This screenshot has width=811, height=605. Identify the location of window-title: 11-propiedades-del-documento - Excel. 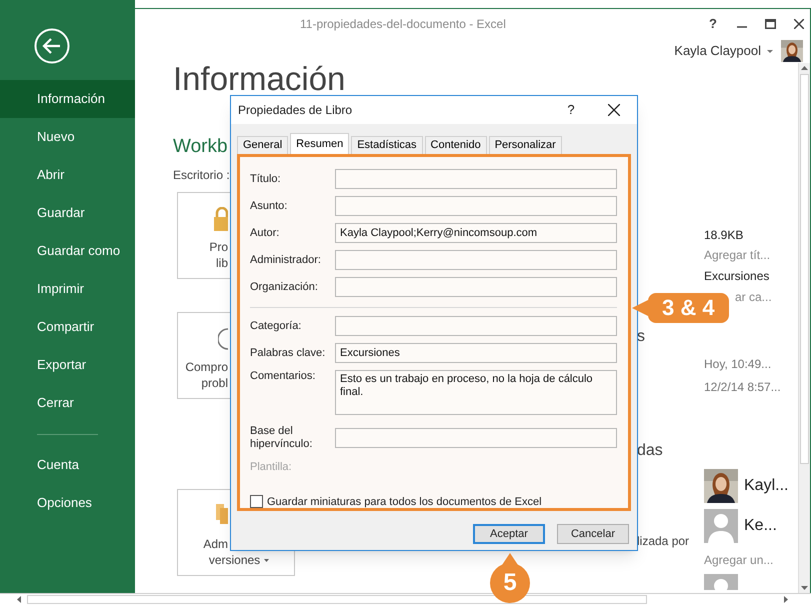
(403, 24).